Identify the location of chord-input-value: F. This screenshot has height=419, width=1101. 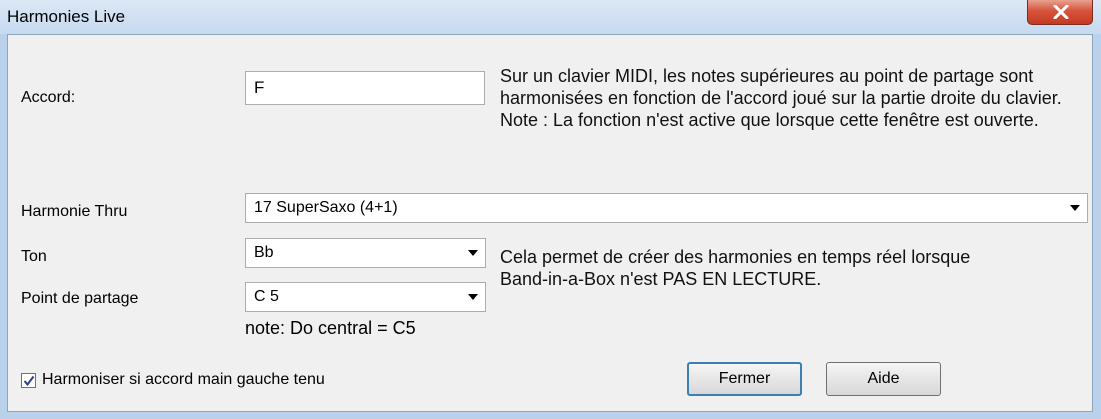
(259, 87).